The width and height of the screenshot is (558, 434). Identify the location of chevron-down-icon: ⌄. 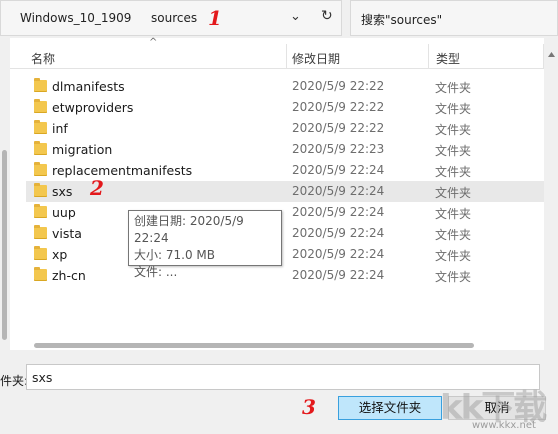
(295, 16).